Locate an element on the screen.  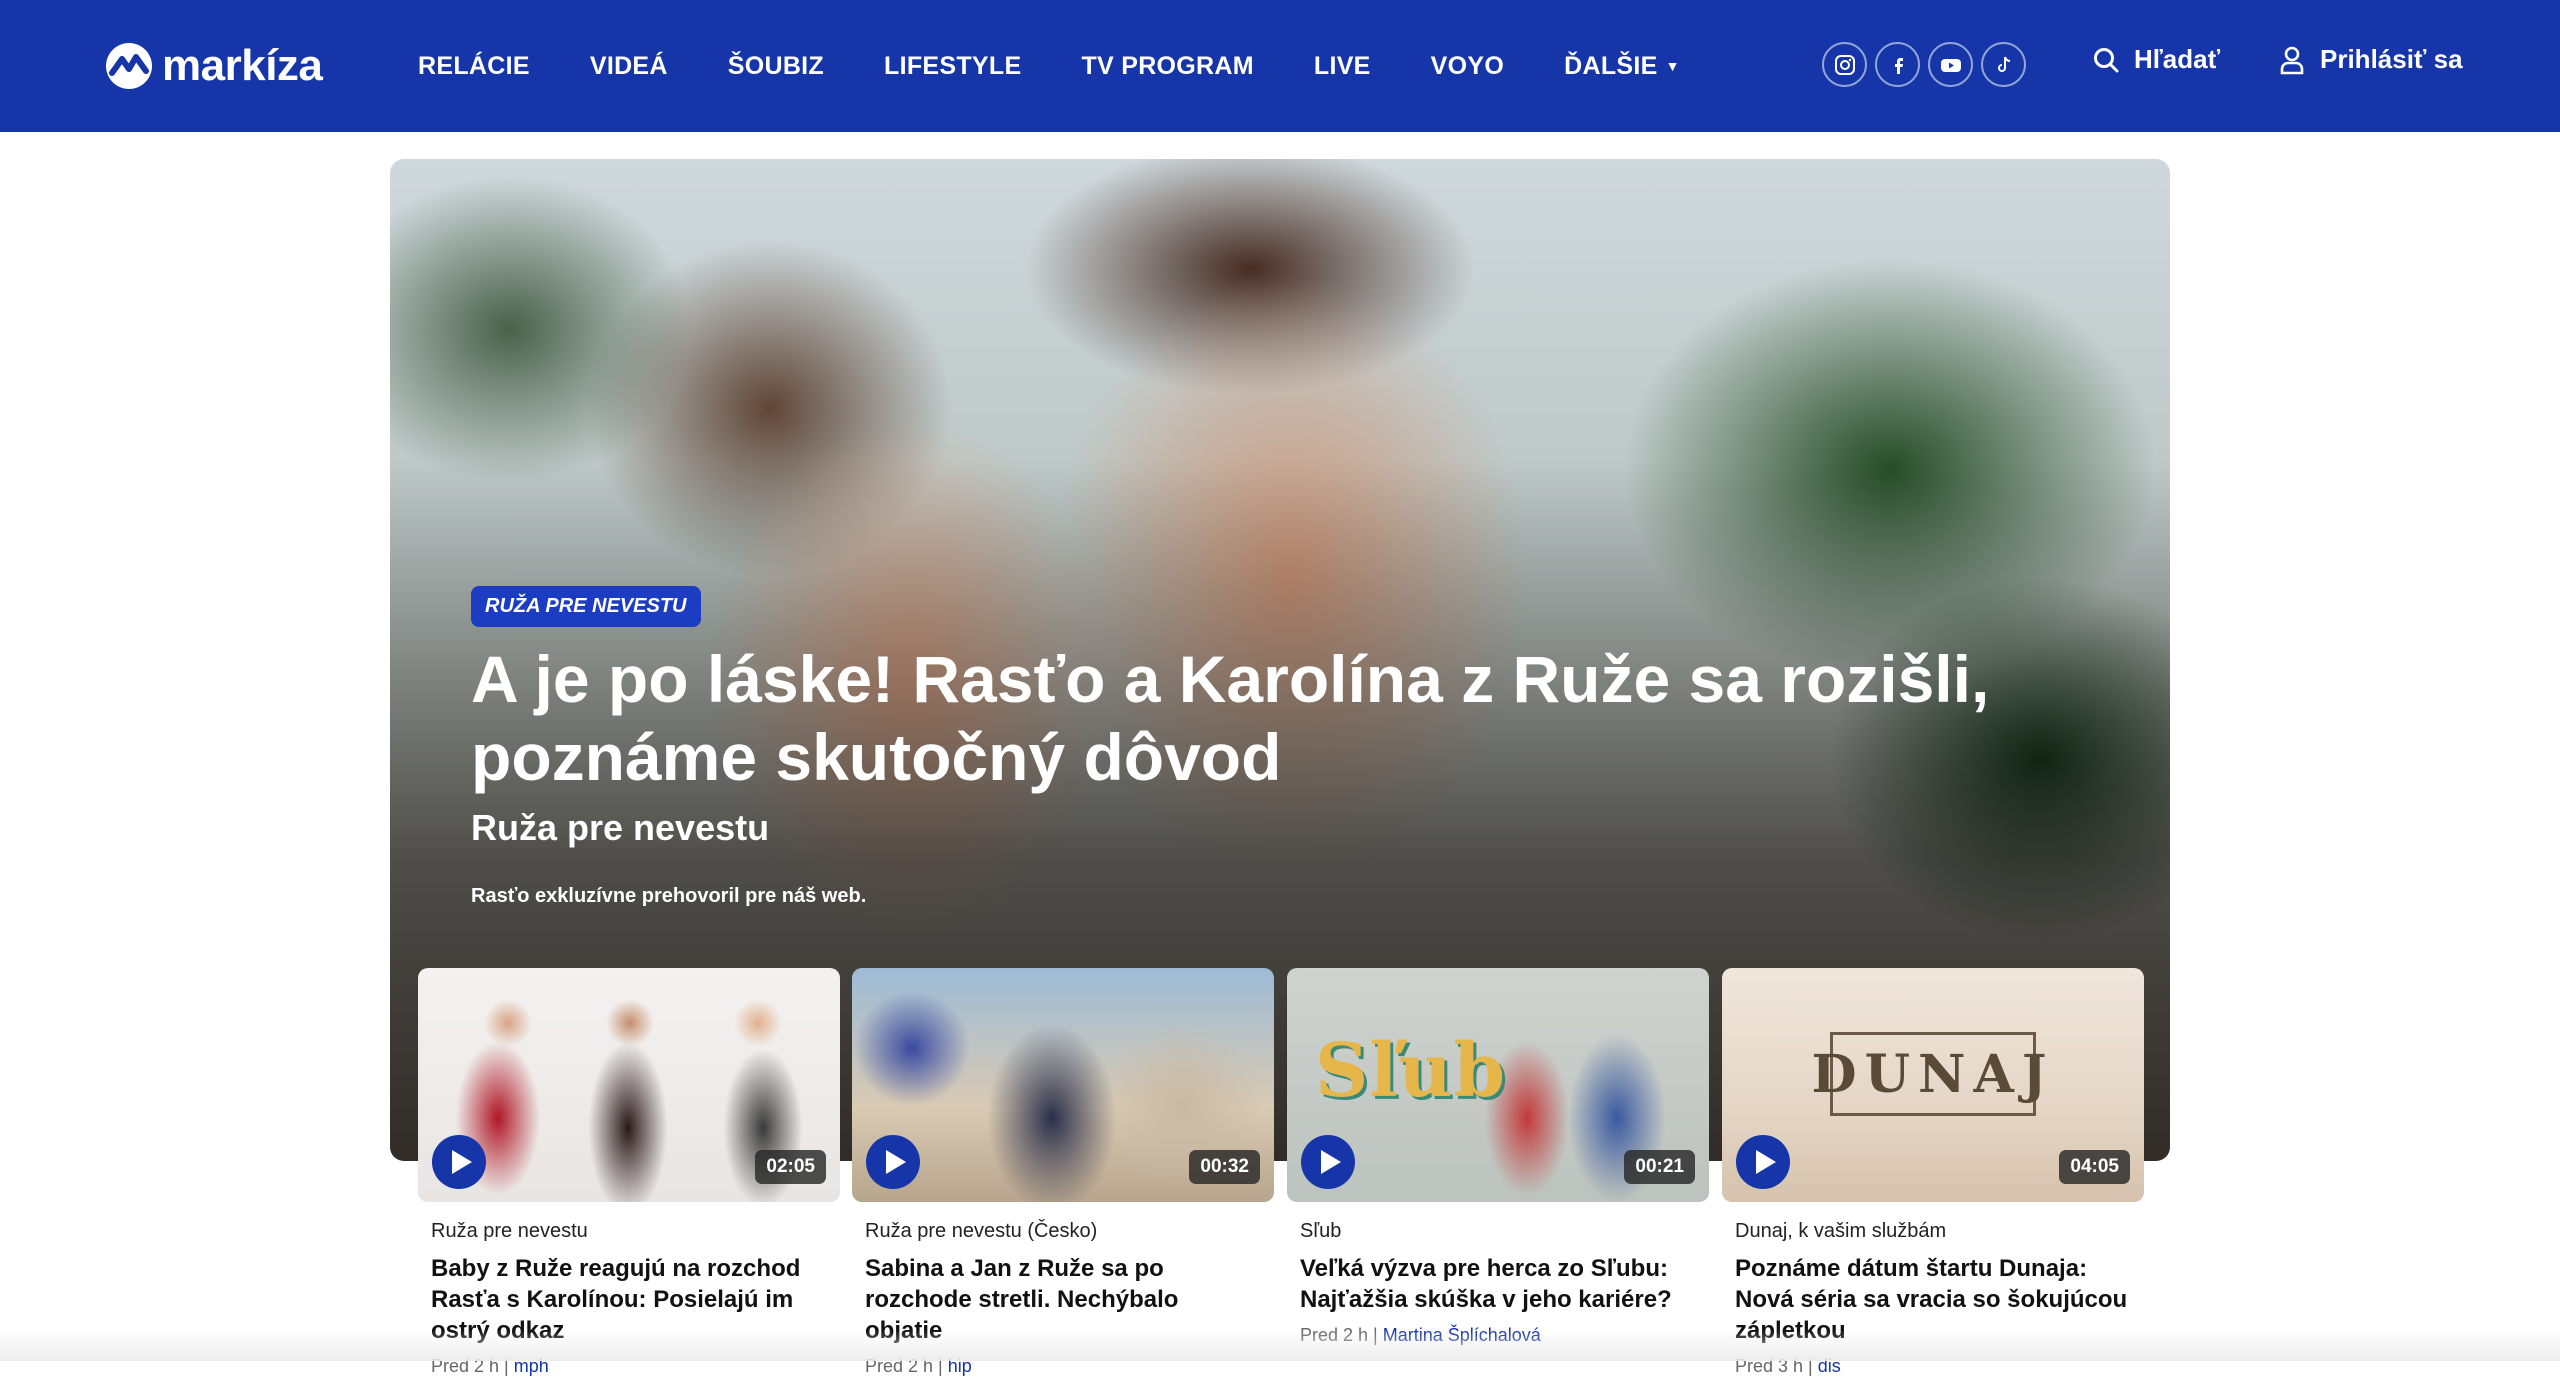
card-show-name: Dunaj, k vašim službám is located at coordinates (1841, 1231).